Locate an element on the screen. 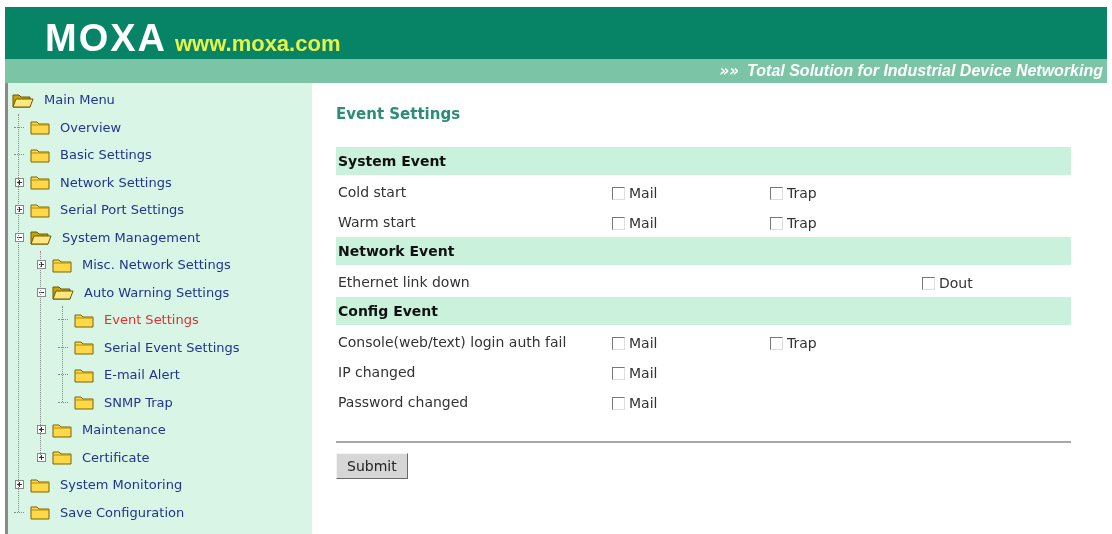 The height and width of the screenshot is (534, 1112). menu-item: Main Menu is located at coordinates (79, 100).